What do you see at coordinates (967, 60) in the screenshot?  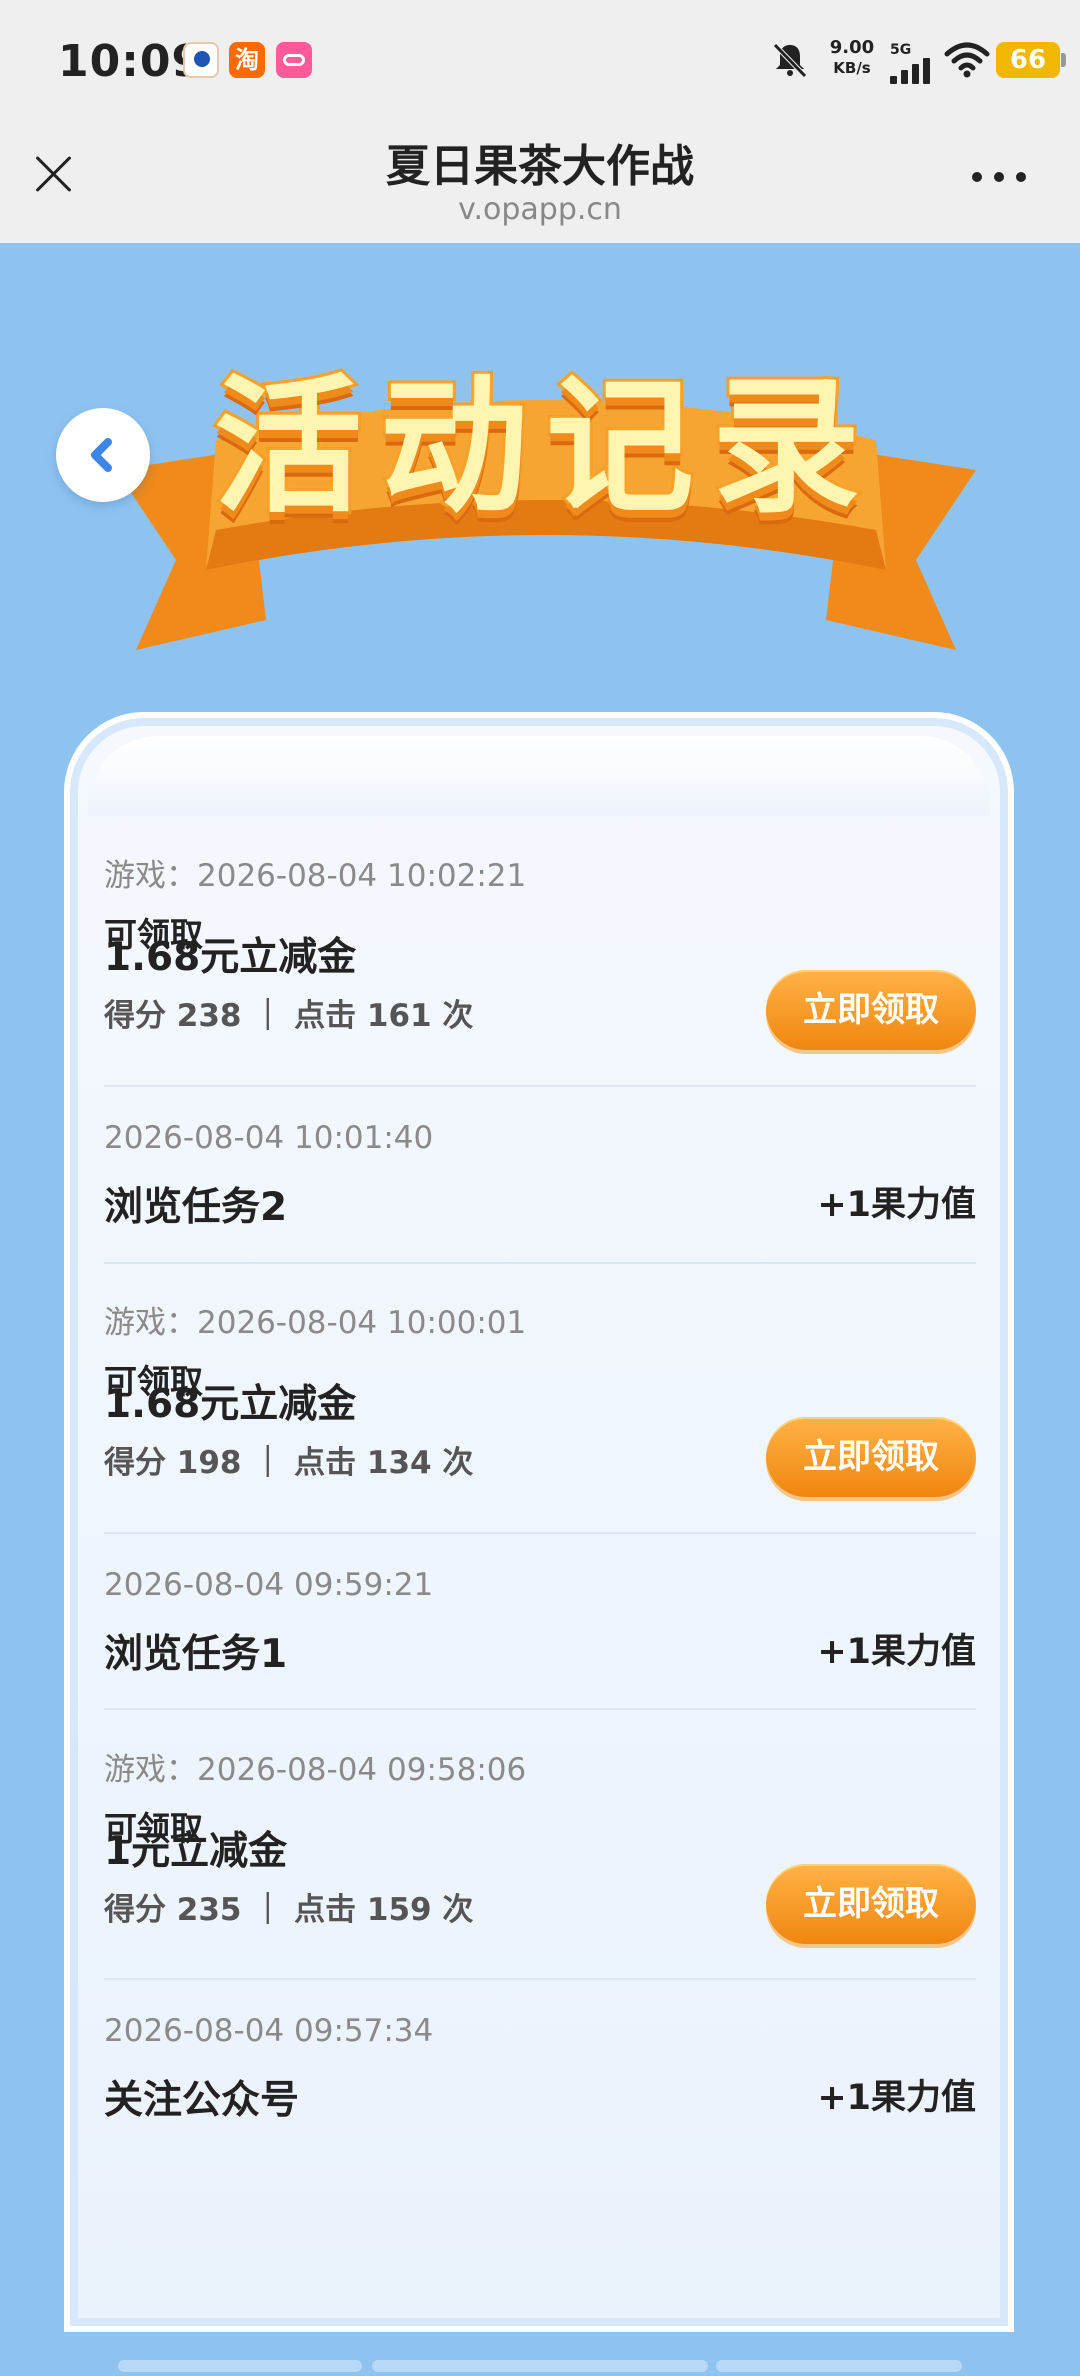 I see `wifi-icon` at bounding box center [967, 60].